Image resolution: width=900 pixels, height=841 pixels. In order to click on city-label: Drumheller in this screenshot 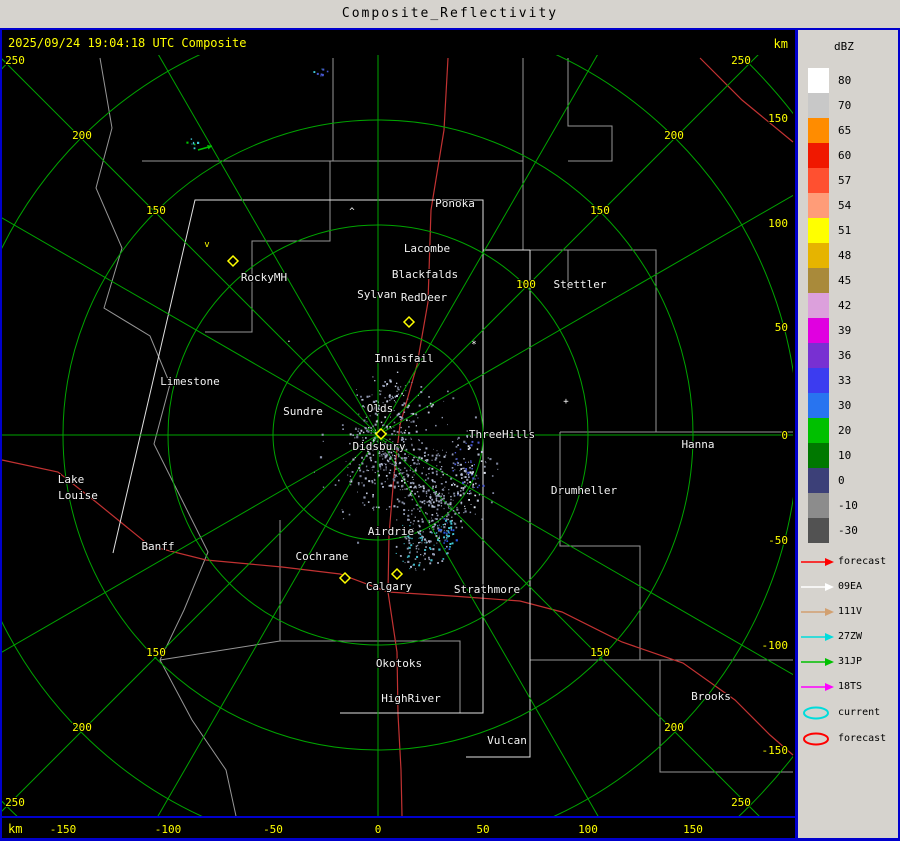, I will do `click(584, 490)`.